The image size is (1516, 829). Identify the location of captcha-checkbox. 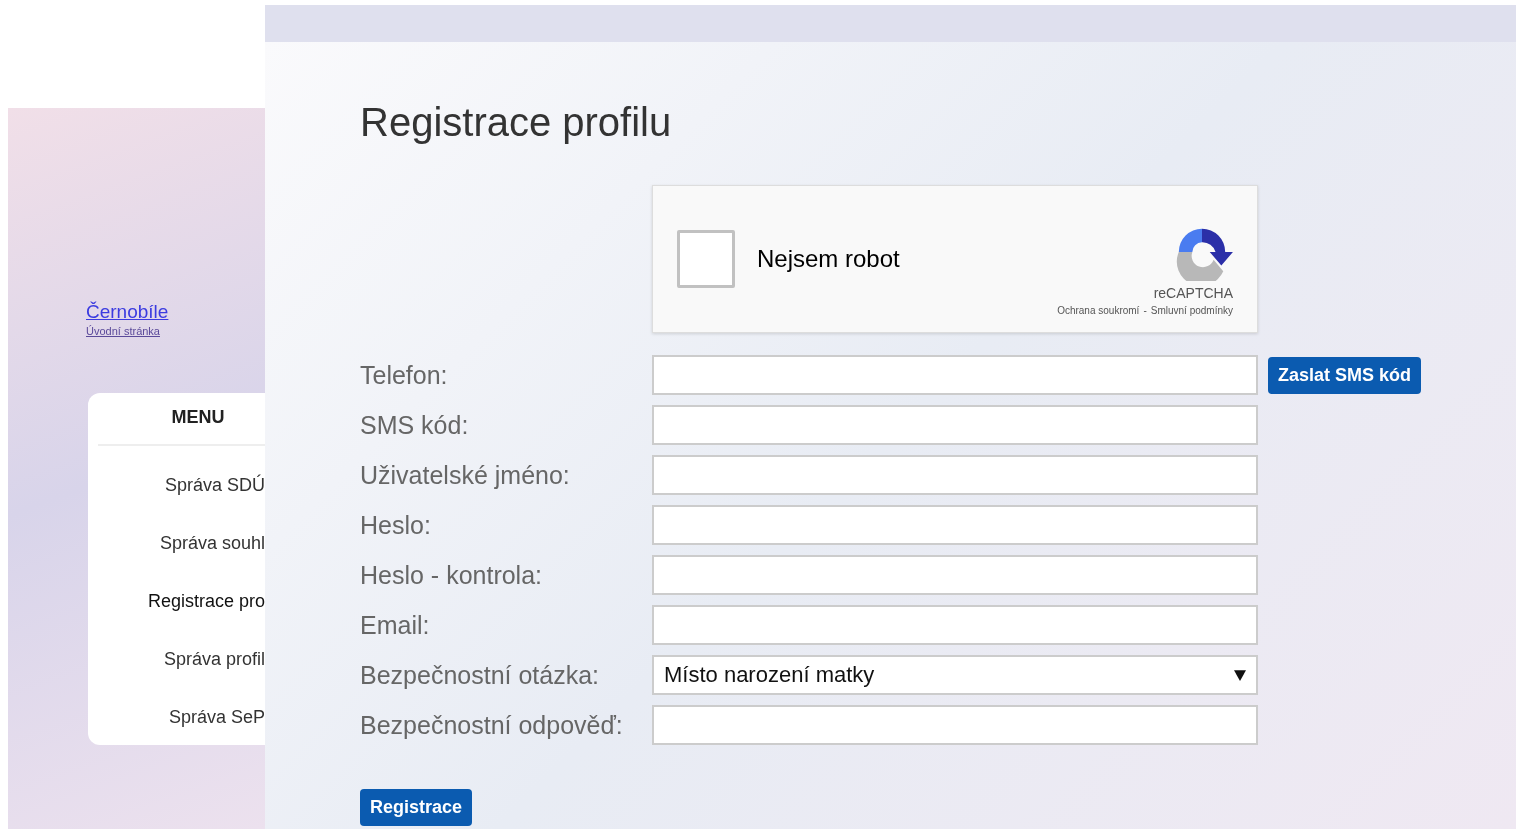
(706, 259).